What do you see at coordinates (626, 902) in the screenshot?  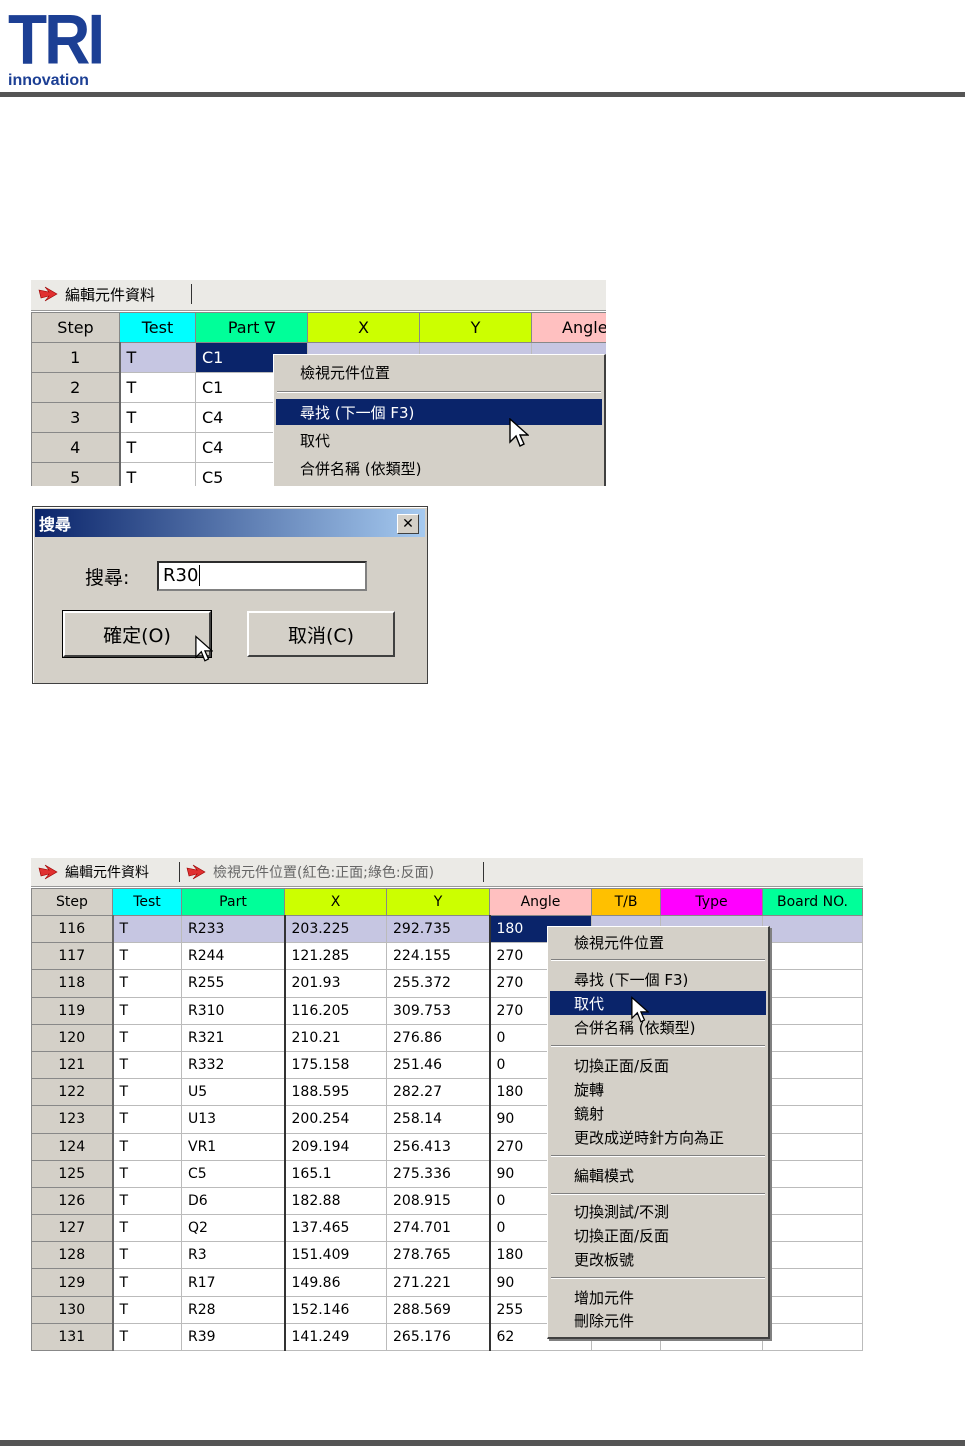 I see `col-header: T/B` at bounding box center [626, 902].